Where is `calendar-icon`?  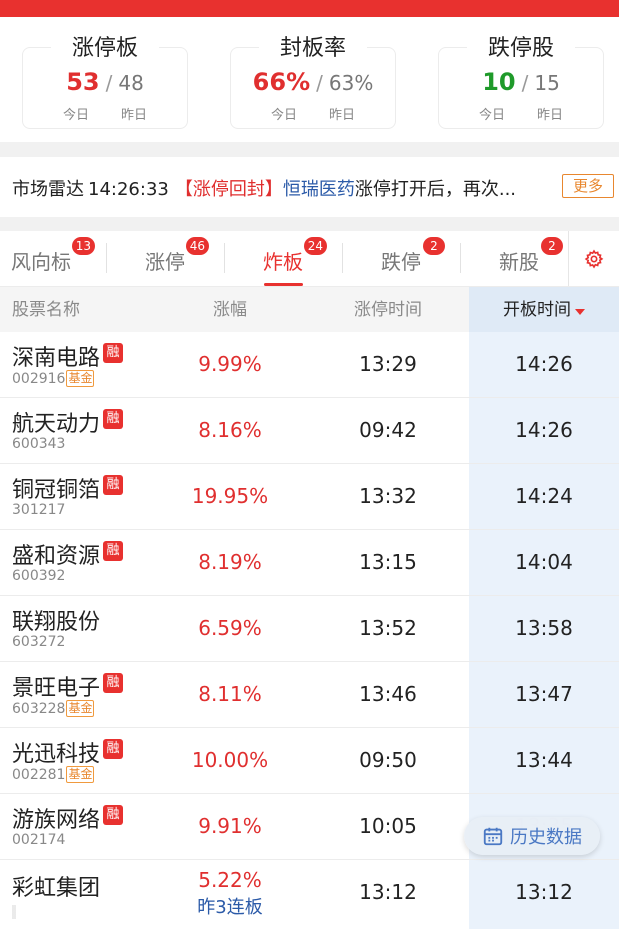 calendar-icon is located at coordinates (493, 836).